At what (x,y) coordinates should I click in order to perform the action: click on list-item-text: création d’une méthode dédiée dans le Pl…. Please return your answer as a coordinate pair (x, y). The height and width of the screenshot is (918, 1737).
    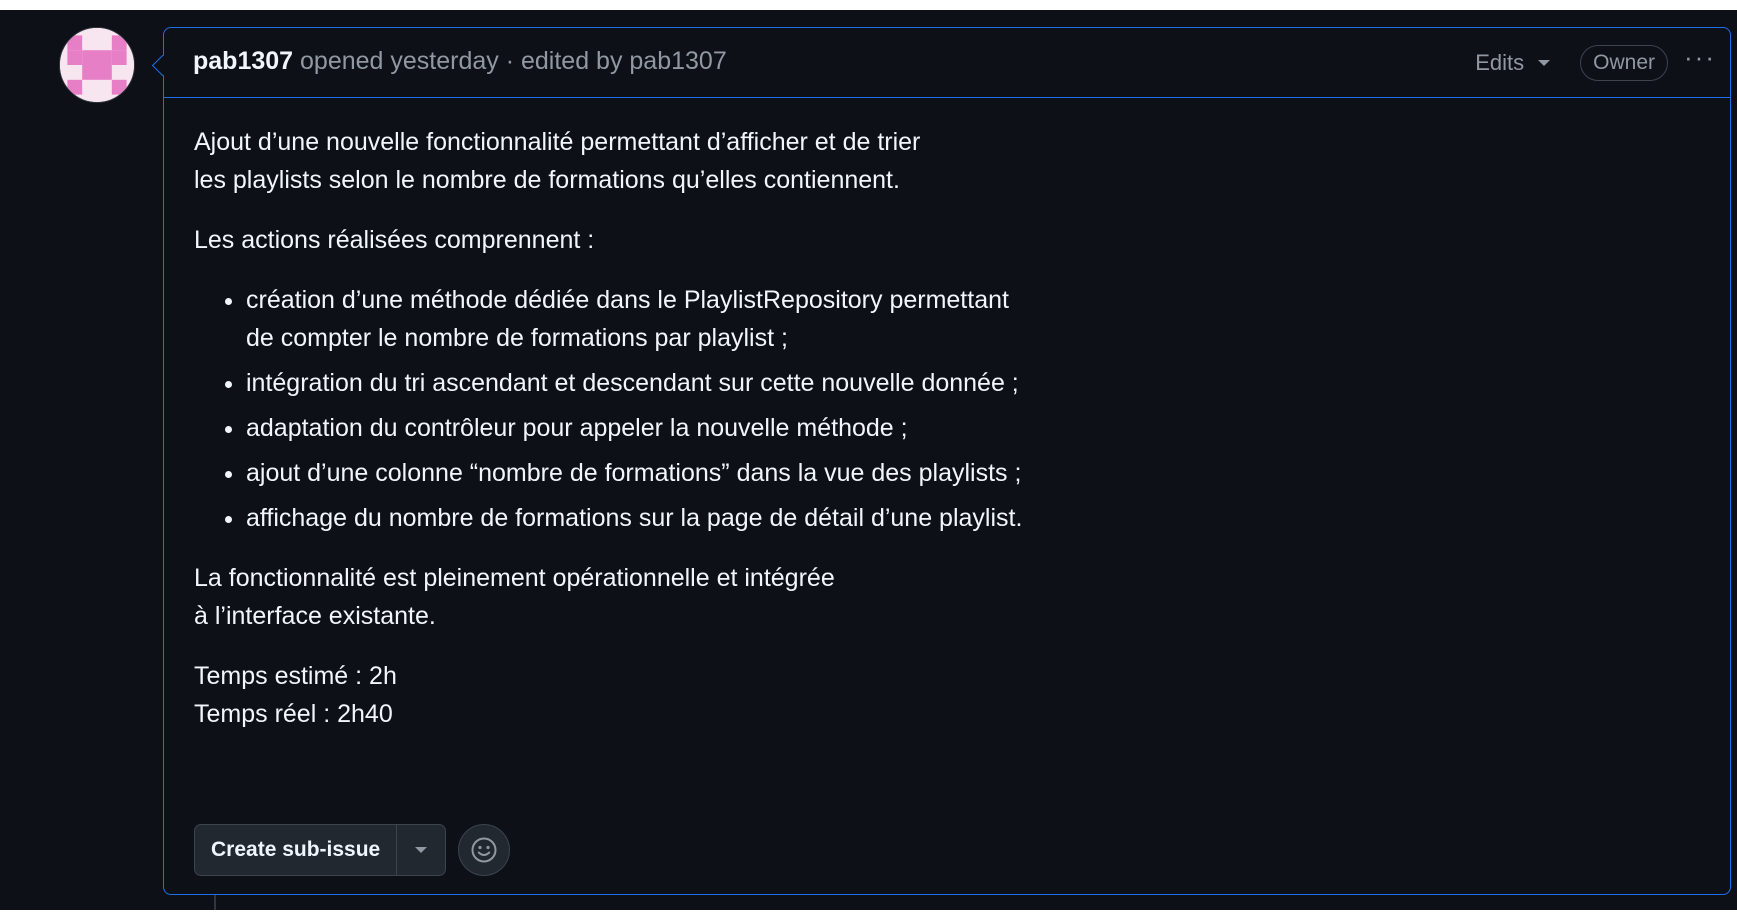
    Looking at the image, I should click on (627, 300).